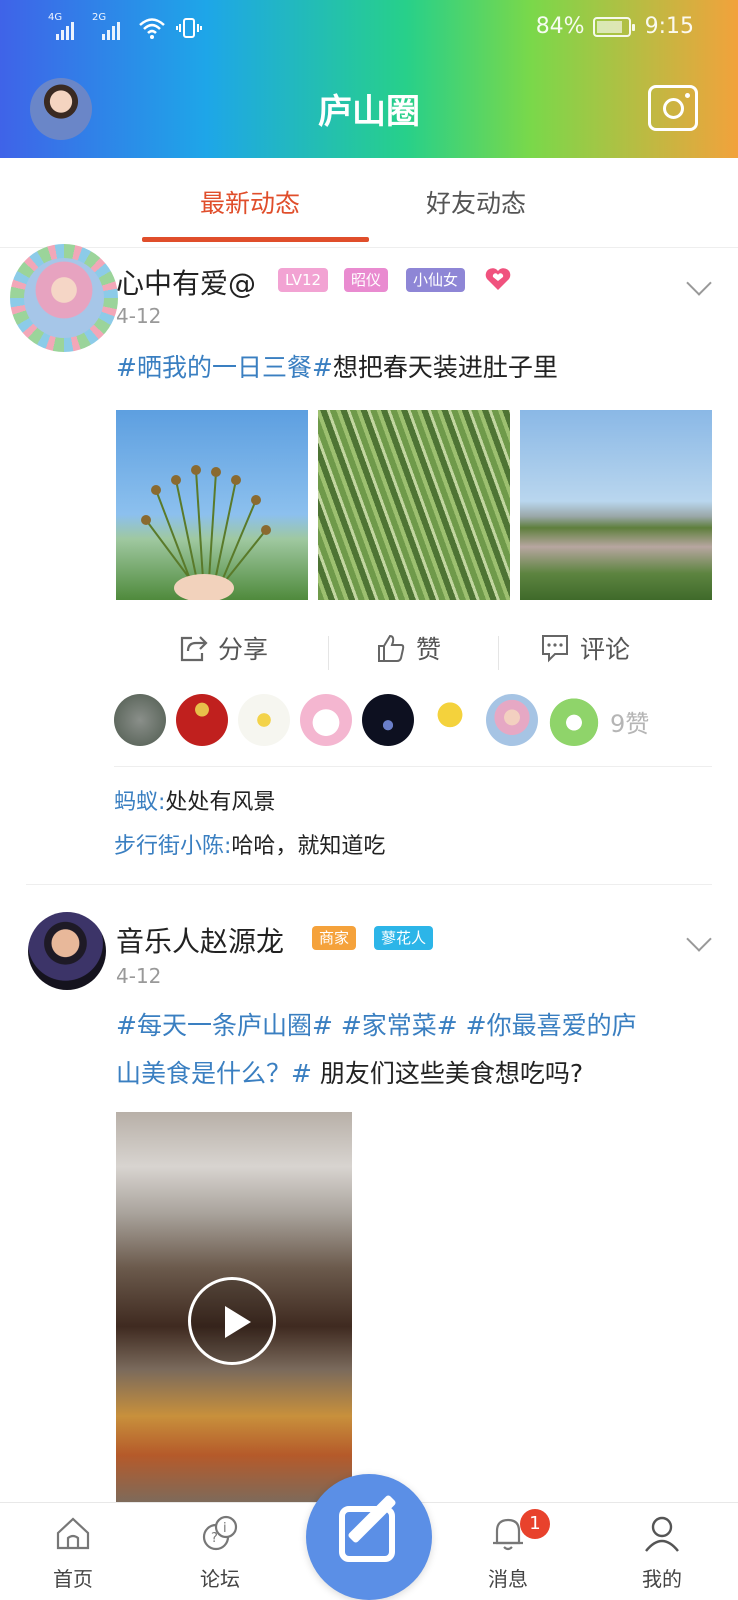 This screenshot has width=738, height=1600. I want to click on author-name: 音乐人赵源龙, so click(200, 940).